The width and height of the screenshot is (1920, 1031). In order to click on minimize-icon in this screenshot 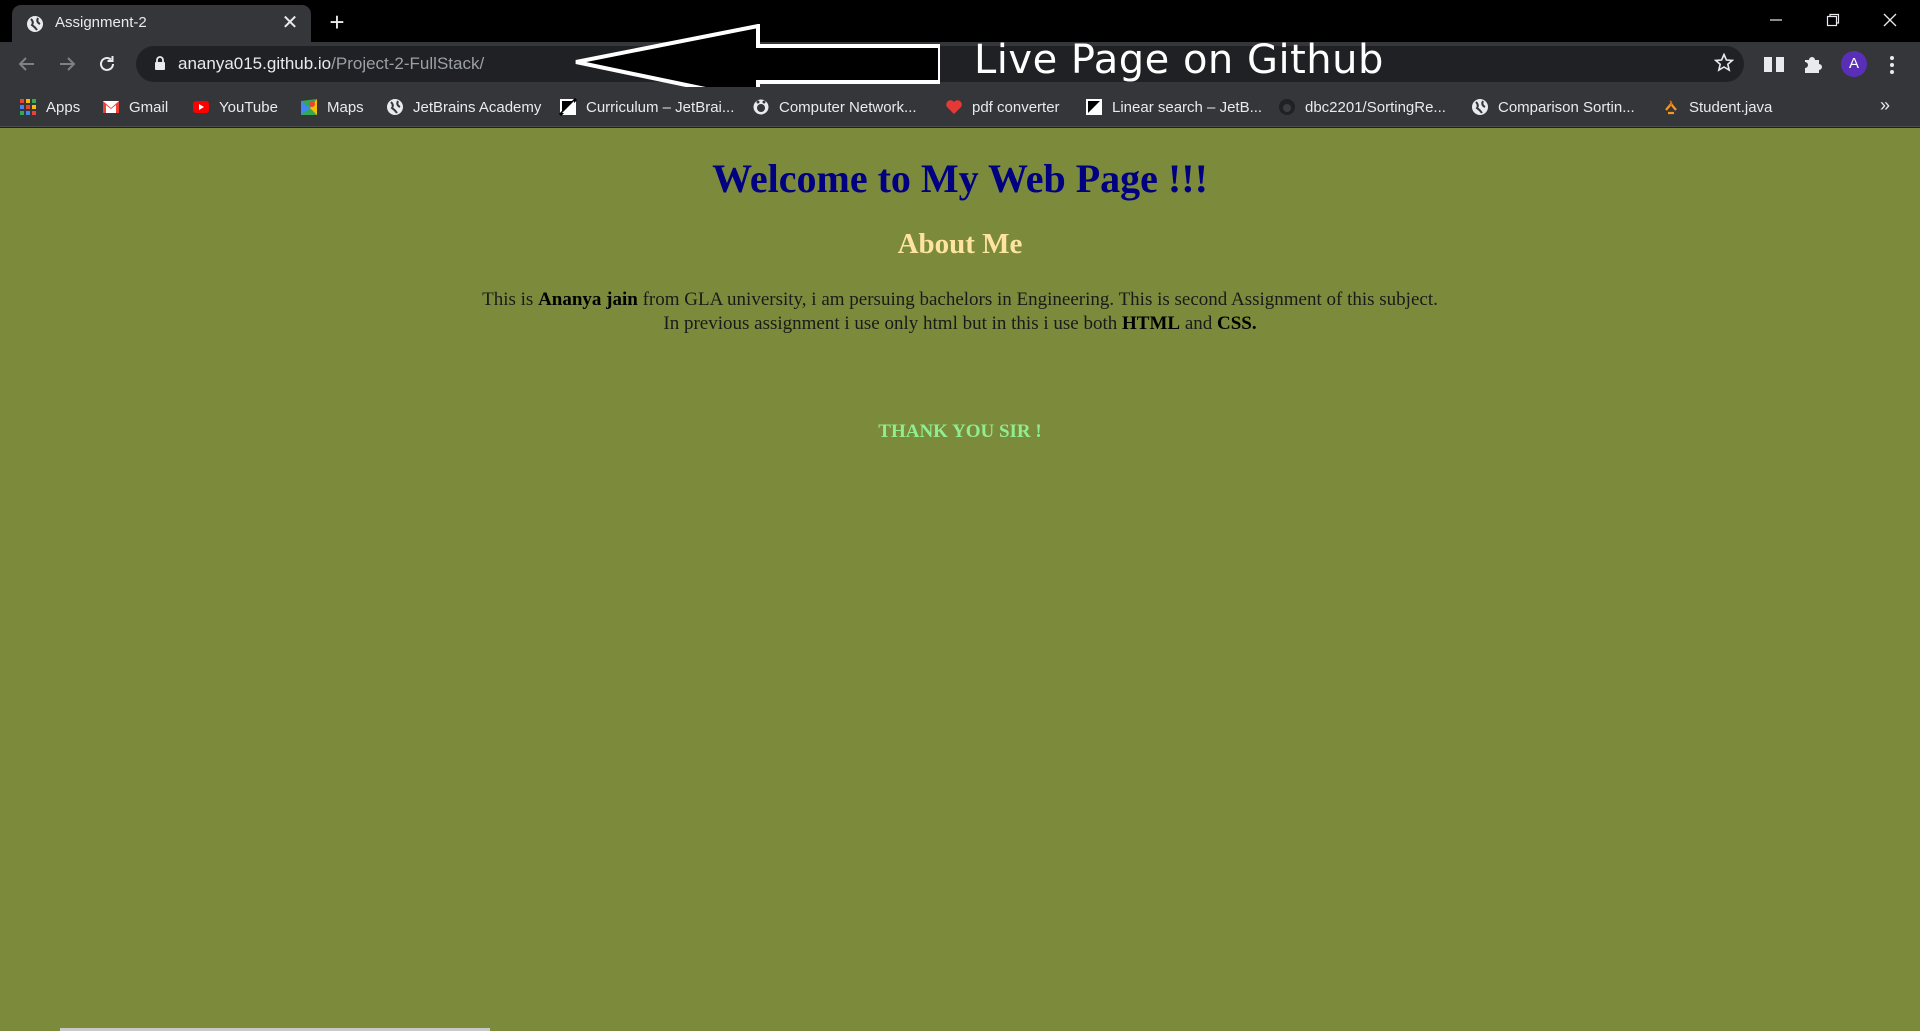, I will do `click(1776, 20)`.